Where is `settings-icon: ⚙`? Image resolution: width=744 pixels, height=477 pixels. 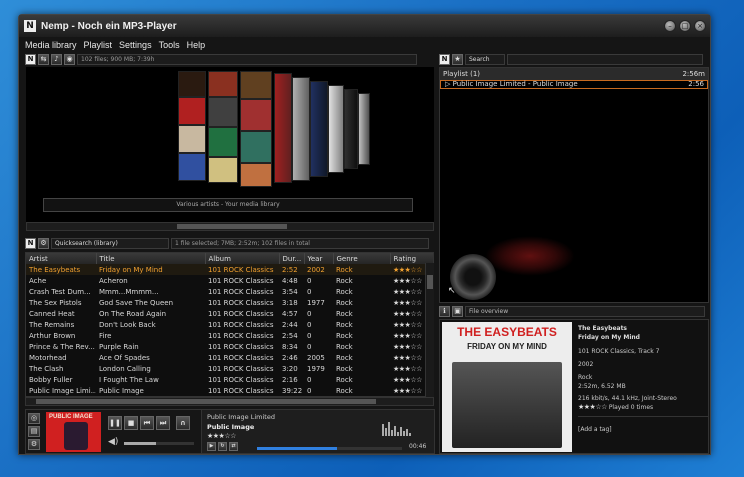
settings-icon: ⚙ is located at coordinates (34, 444).